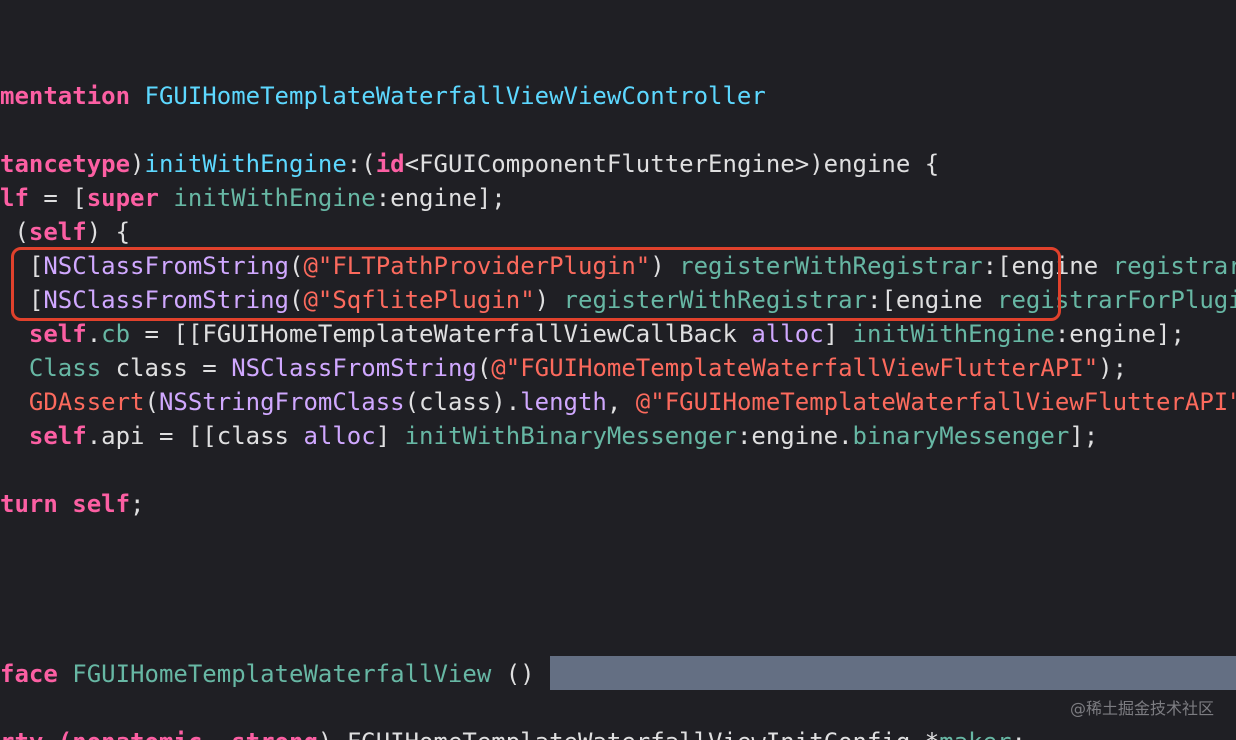 The width and height of the screenshot is (1236, 740). What do you see at coordinates (462, 402) in the screenshot?
I see `code-token-plain: (class).` at bounding box center [462, 402].